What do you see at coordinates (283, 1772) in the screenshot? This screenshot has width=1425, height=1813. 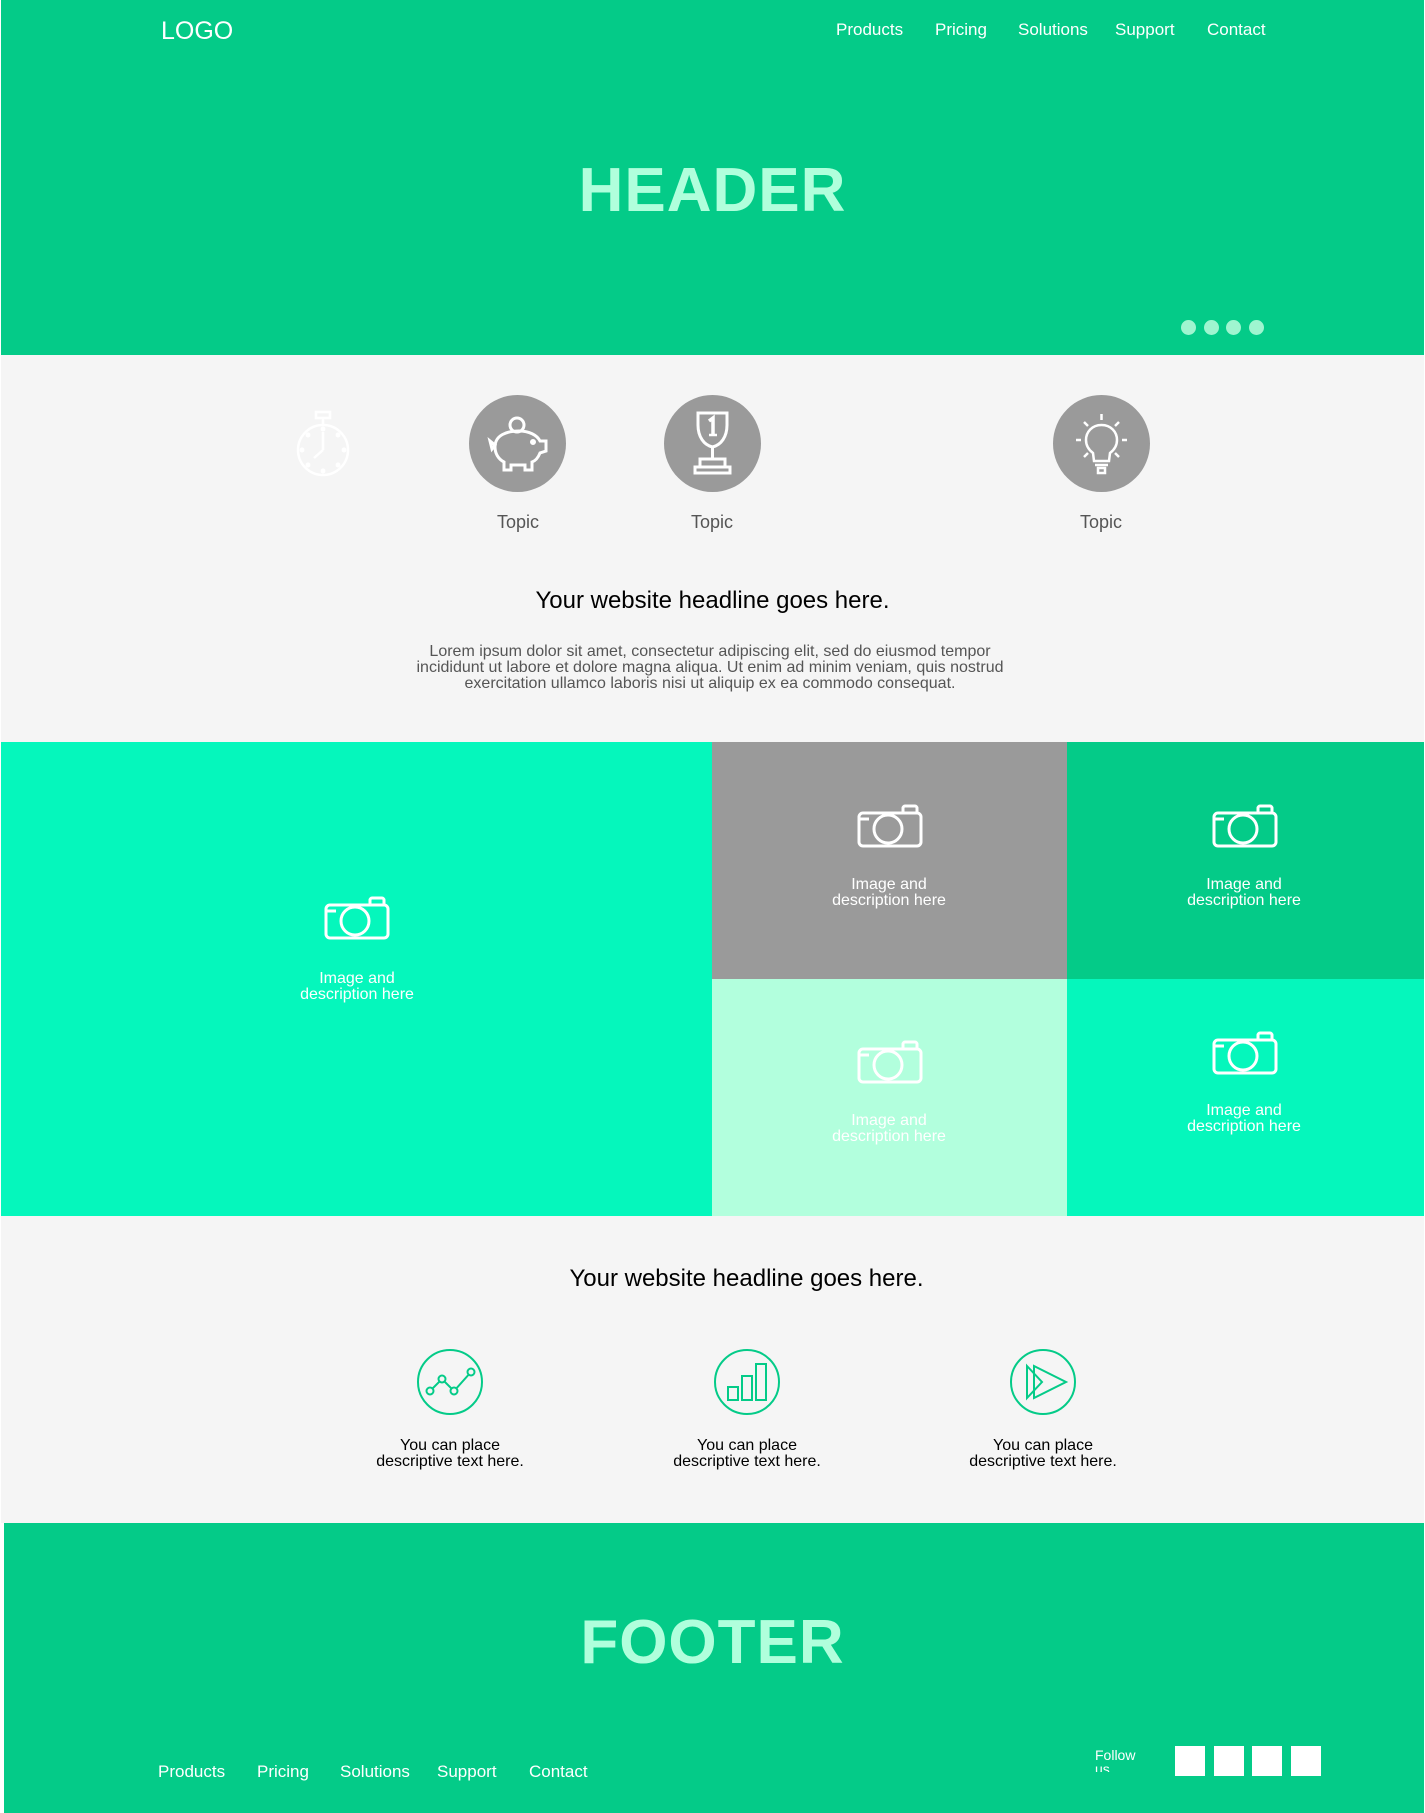 I see `footer-nav-pricing: Pricing` at bounding box center [283, 1772].